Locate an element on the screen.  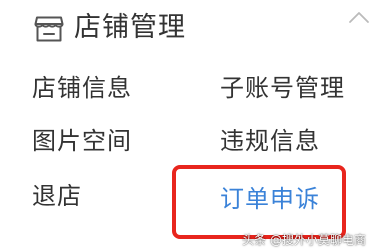
chevron-up-icon is located at coordinates (359, 17).